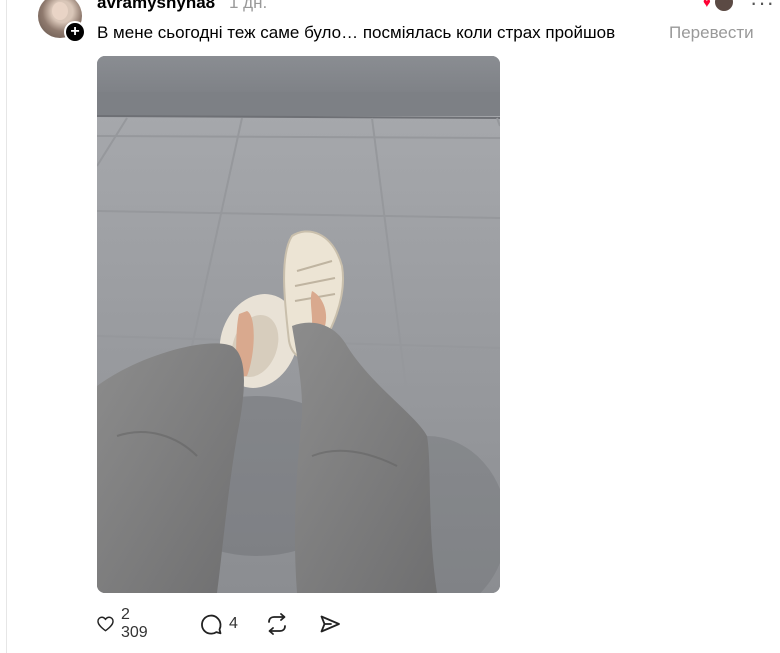 The height and width of the screenshot is (653, 780). I want to click on like-button: 2 309, so click(124, 623).